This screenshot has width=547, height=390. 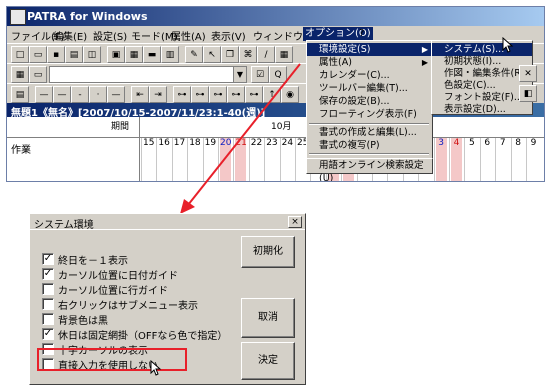 What do you see at coordinates (295, 222) in the screenshot?
I see `close-icon: ×` at bounding box center [295, 222].